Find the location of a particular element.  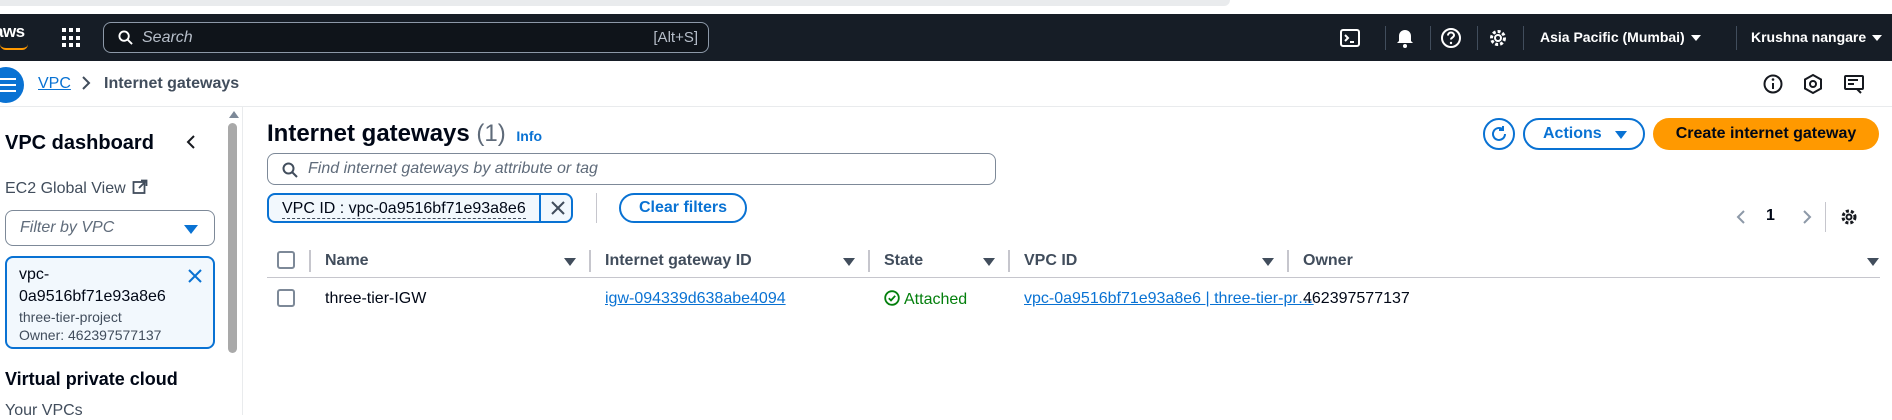

vpc-filter-select is located at coordinates (110, 228).